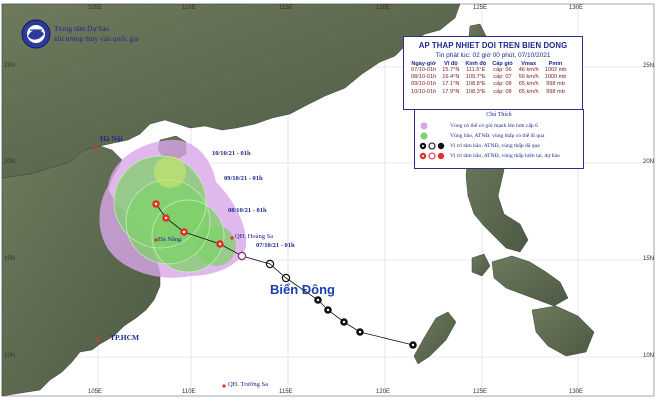 This screenshot has width=660, height=401. What do you see at coordinates (502, 70) in the screenshot?
I see `cell: cấp: 06` at bounding box center [502, 70].